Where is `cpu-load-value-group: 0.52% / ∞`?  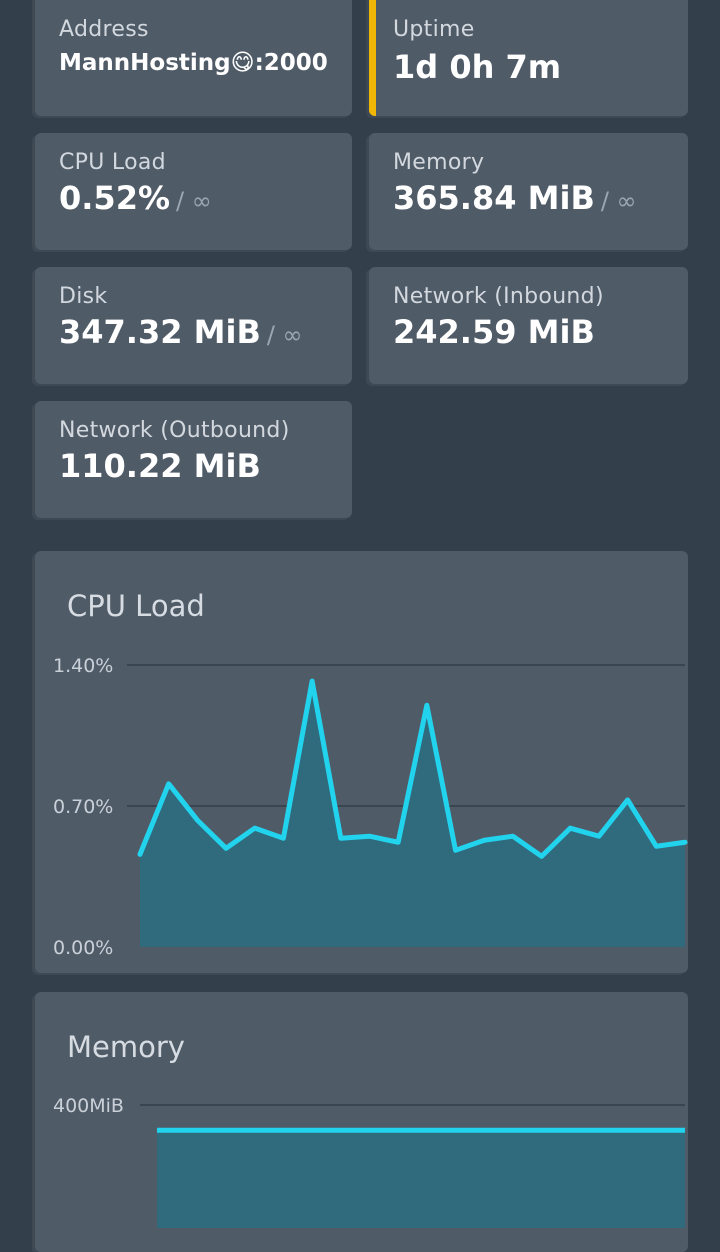 cpu-load-value-group: 0.52% / ∞ is located at coordinates (135, 198).